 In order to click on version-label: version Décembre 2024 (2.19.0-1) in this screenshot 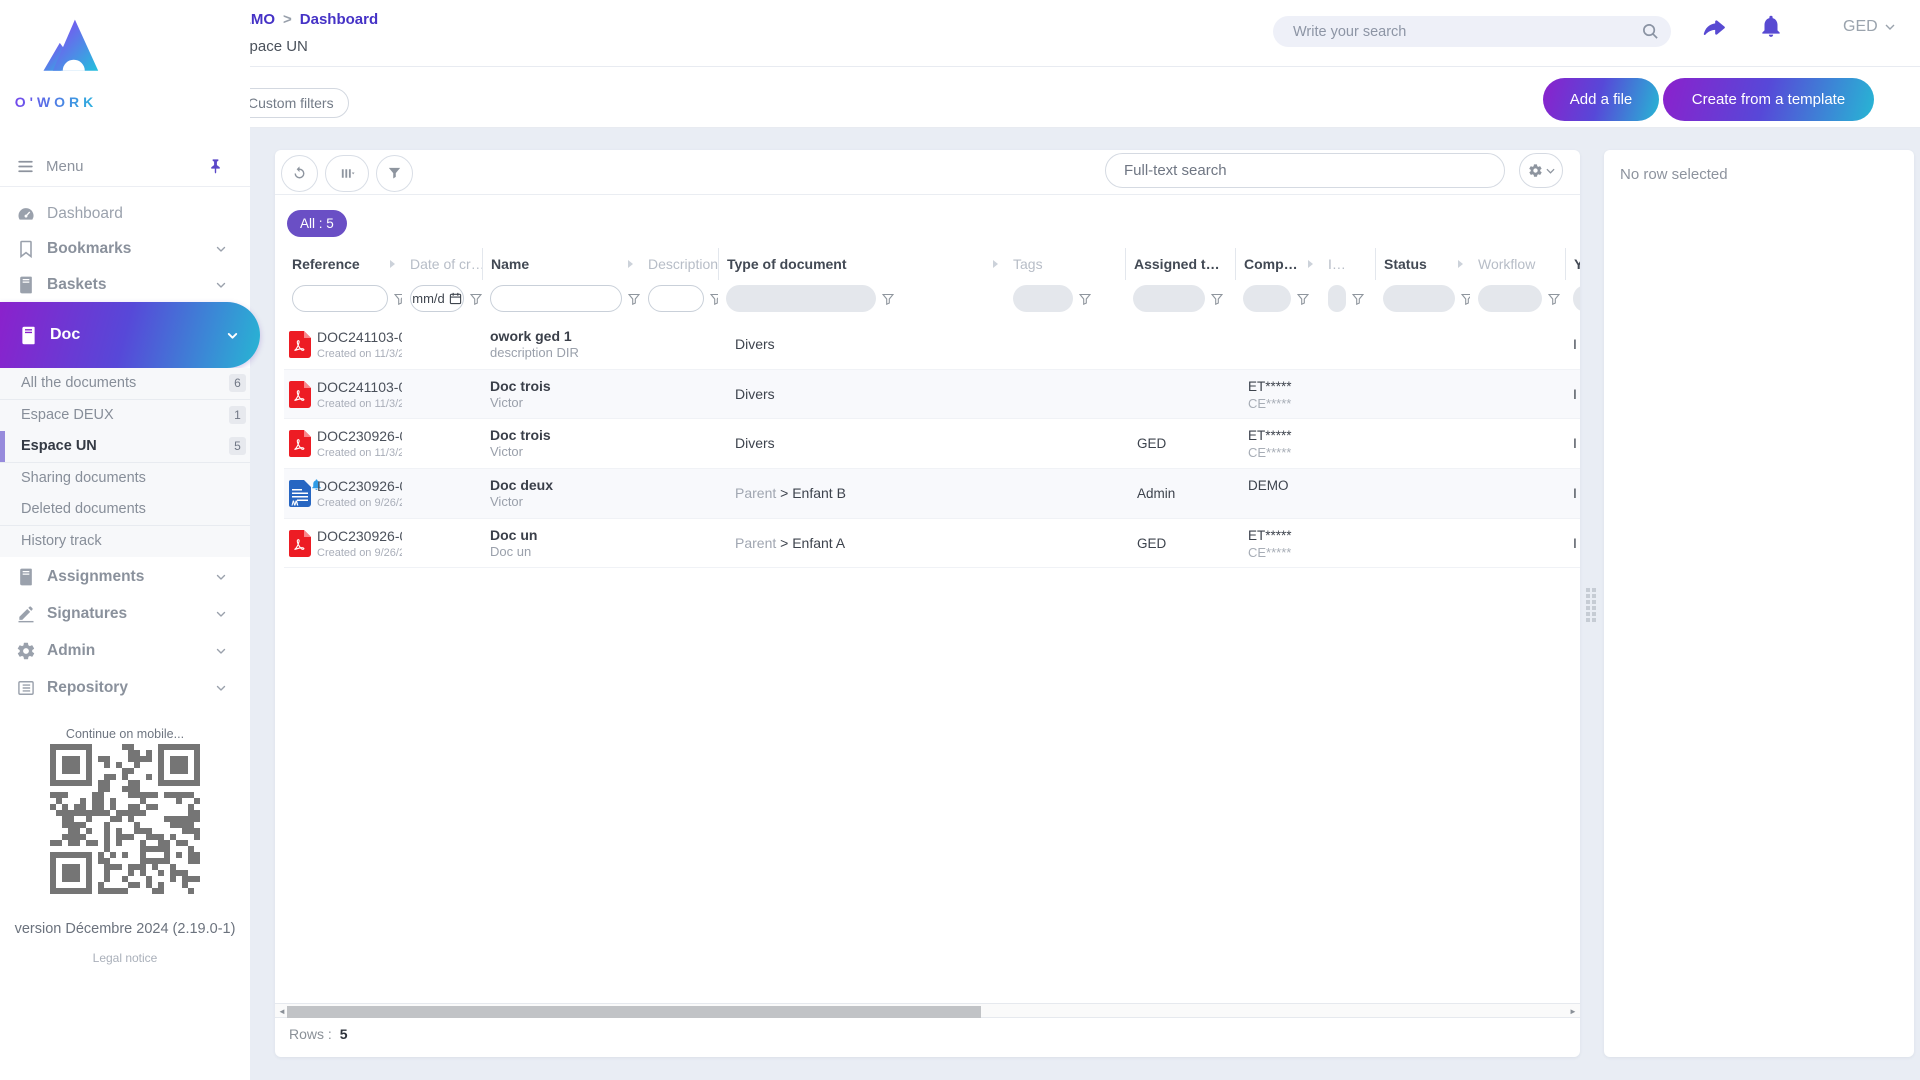, I will do `click(125, 929)`.